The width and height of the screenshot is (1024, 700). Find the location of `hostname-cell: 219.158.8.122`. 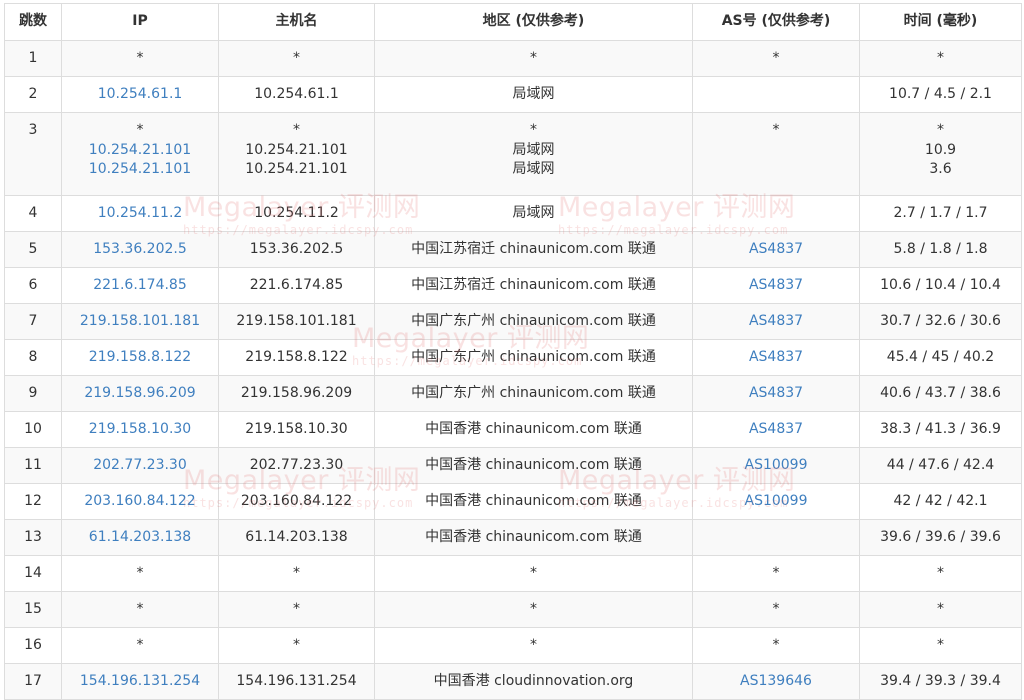

hostname-cell: 219.158.8.122 is located at coordinates (296, 357).